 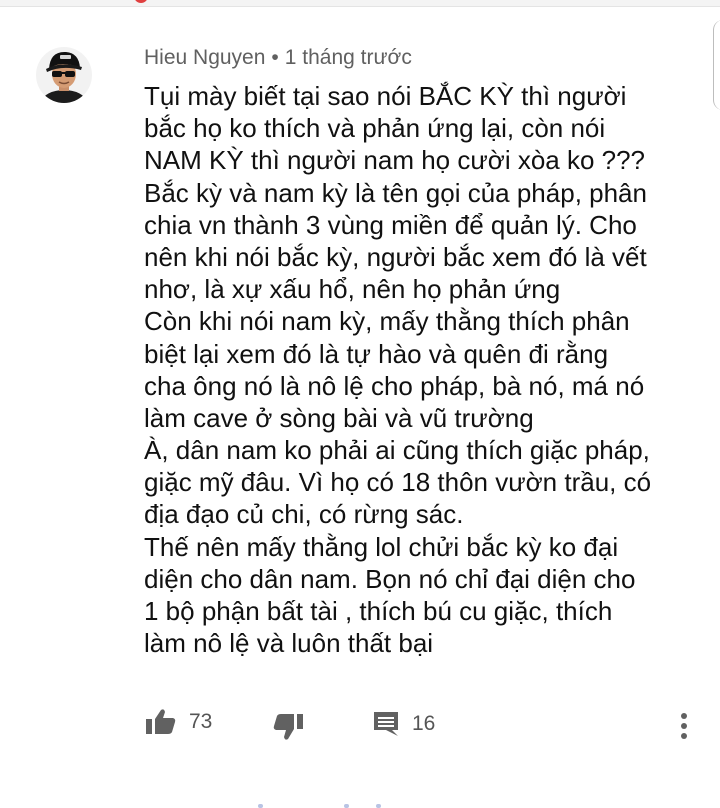 I want to click on comment-line: làm nô lệ và luôn thất bại, so click(x=289, y=643).